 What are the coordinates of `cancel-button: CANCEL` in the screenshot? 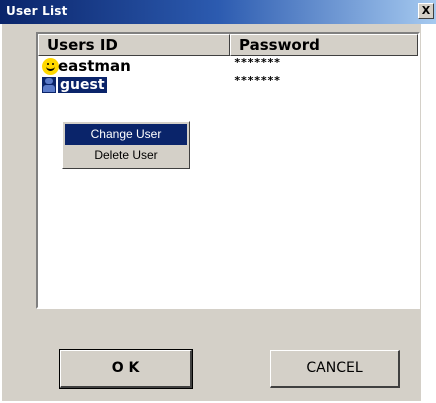 It's located at (335, 369).